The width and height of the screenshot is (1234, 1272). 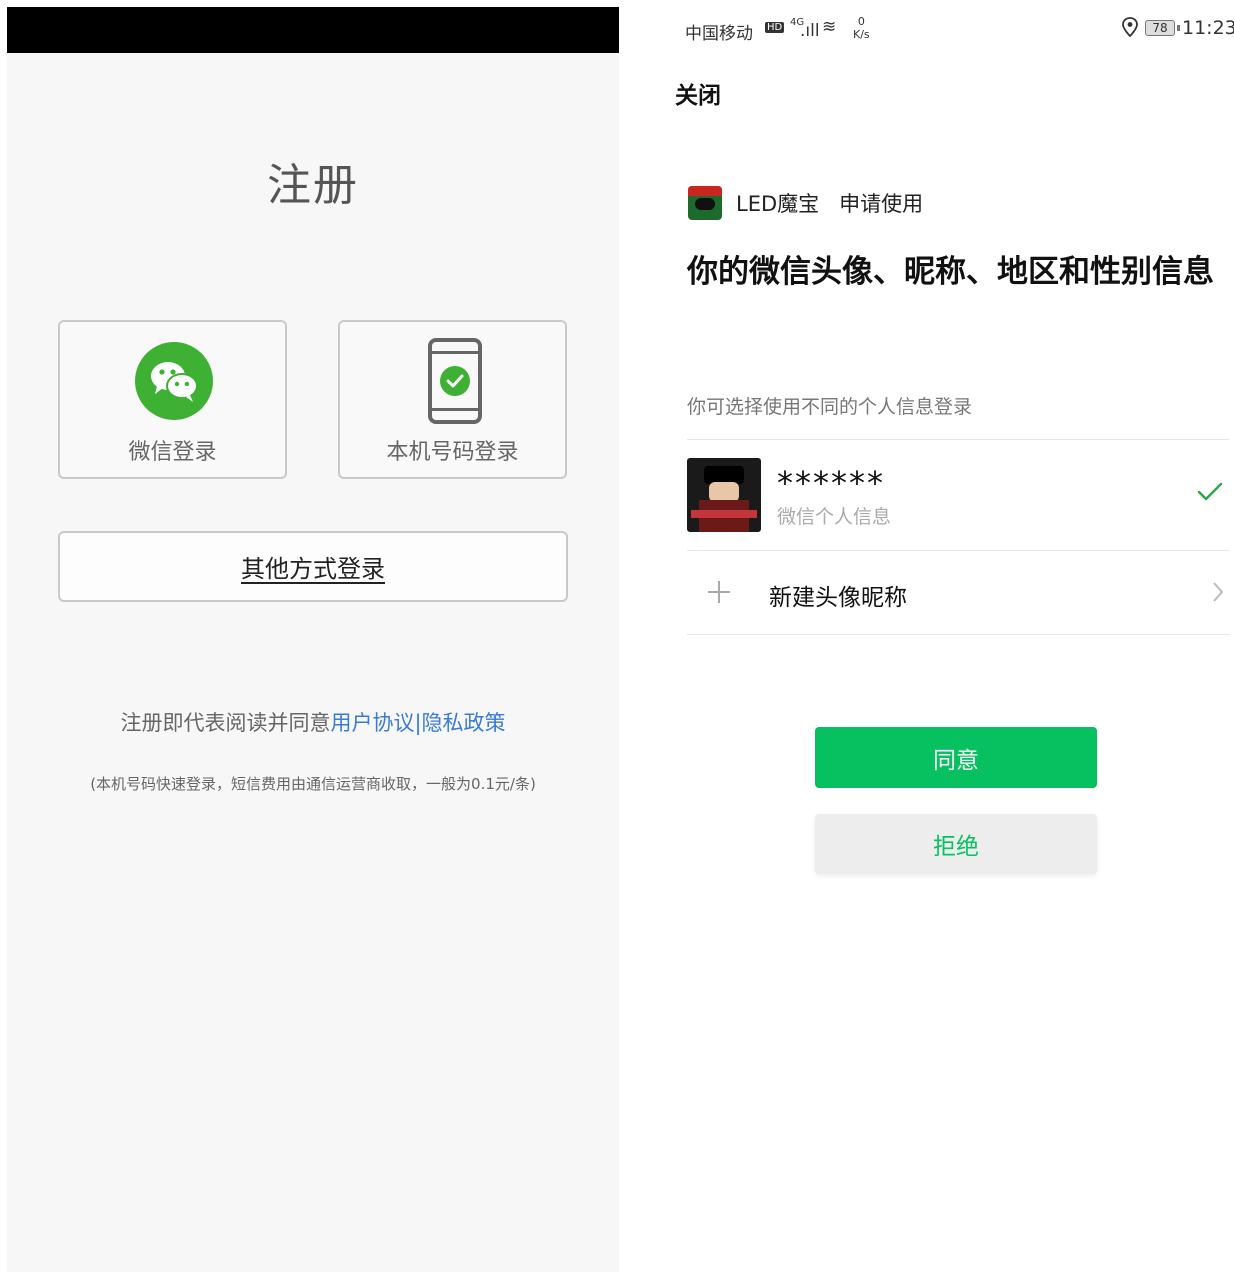 What do you see at coordinates (719, 597) in the screenshot?
I see `plus-icon` at bounding box center [719, 597].